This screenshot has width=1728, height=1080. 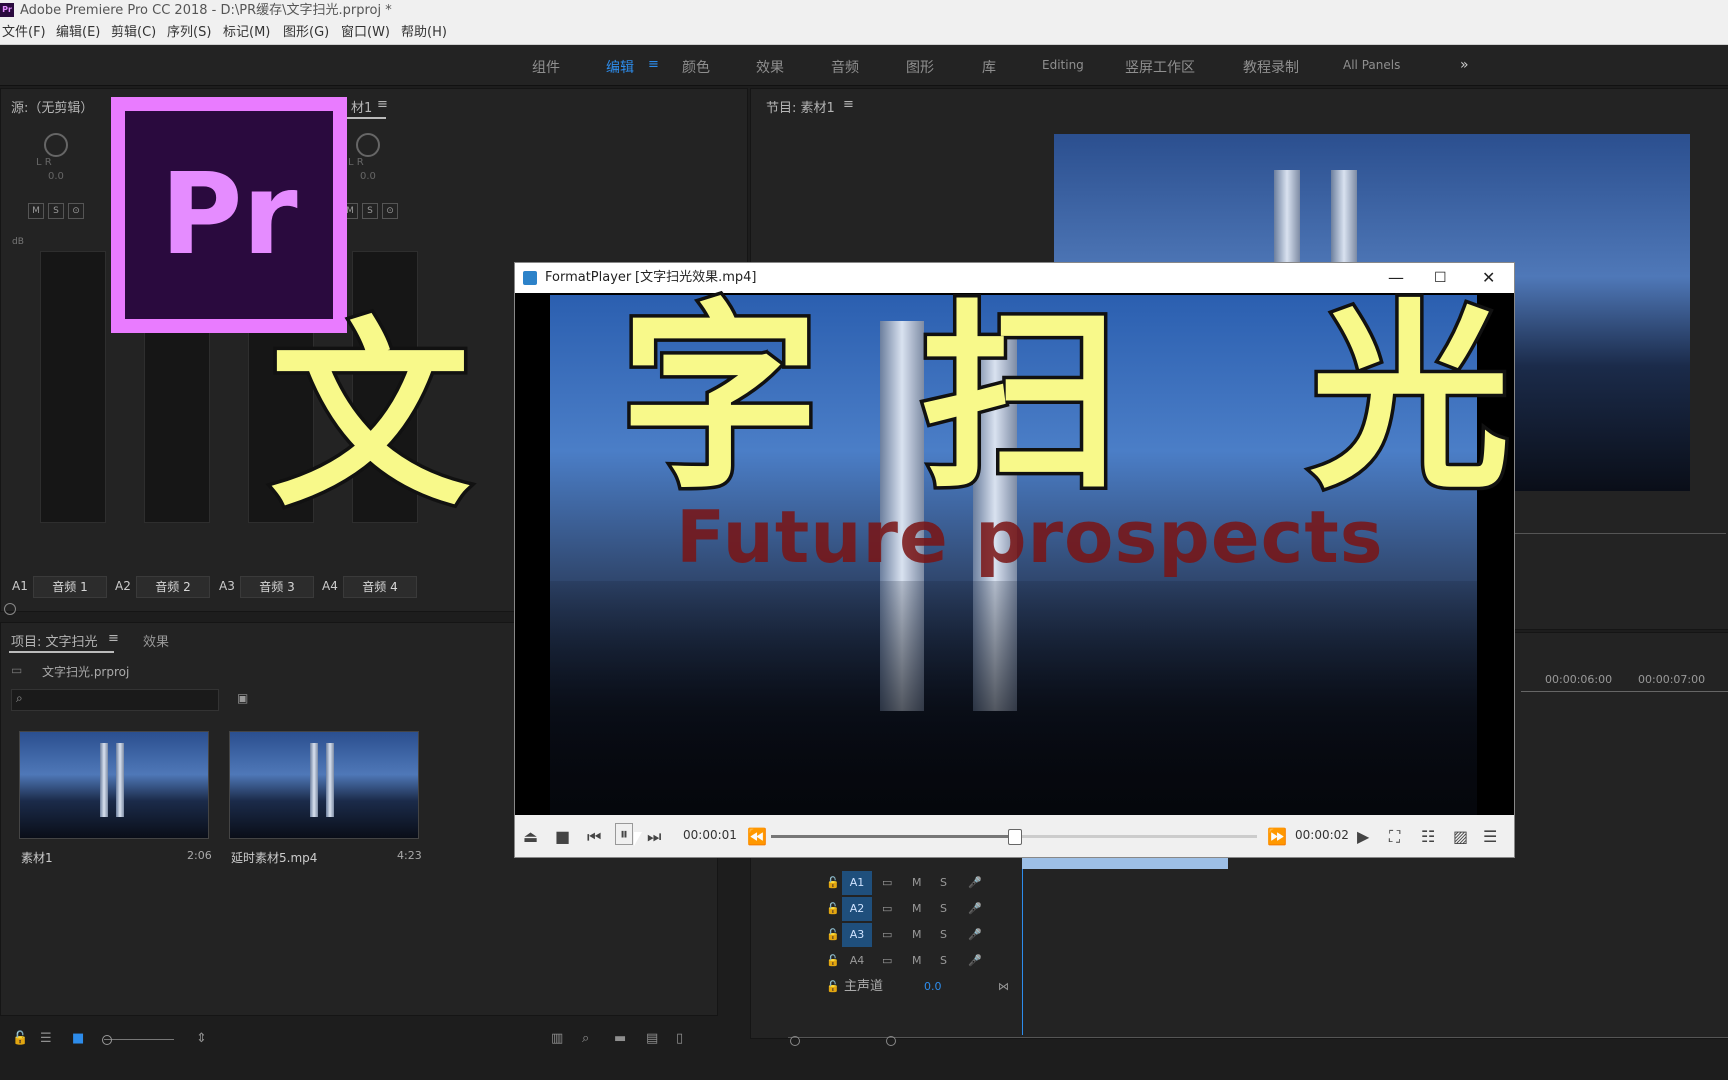 What do you see at coordinates (52, 106) in the screenshot?
I see `source-panel-title: 源:（无剪辑）` at bounding box center [52, 106].